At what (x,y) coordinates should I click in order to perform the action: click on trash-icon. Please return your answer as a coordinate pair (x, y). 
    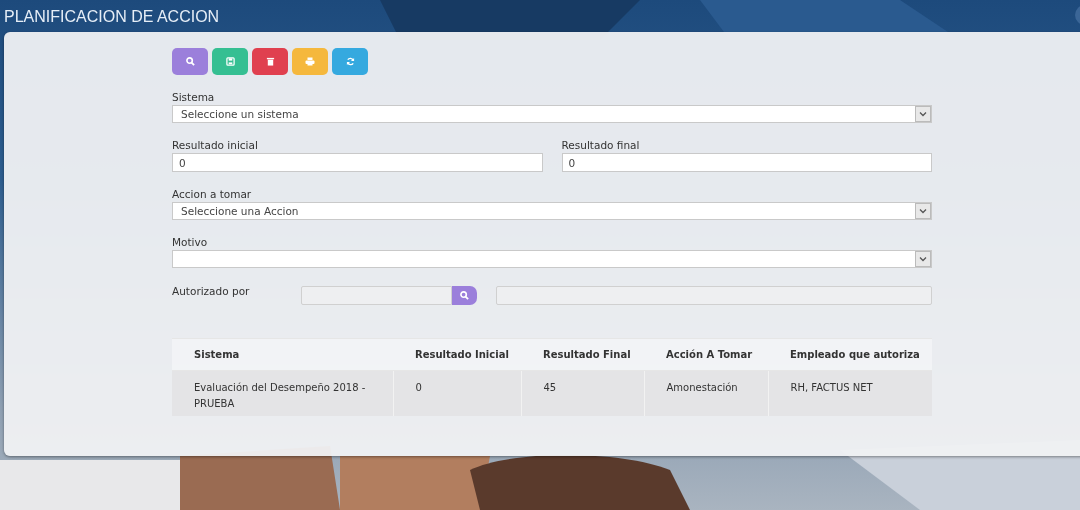
    Looking at the image, I should click on (270, 61).